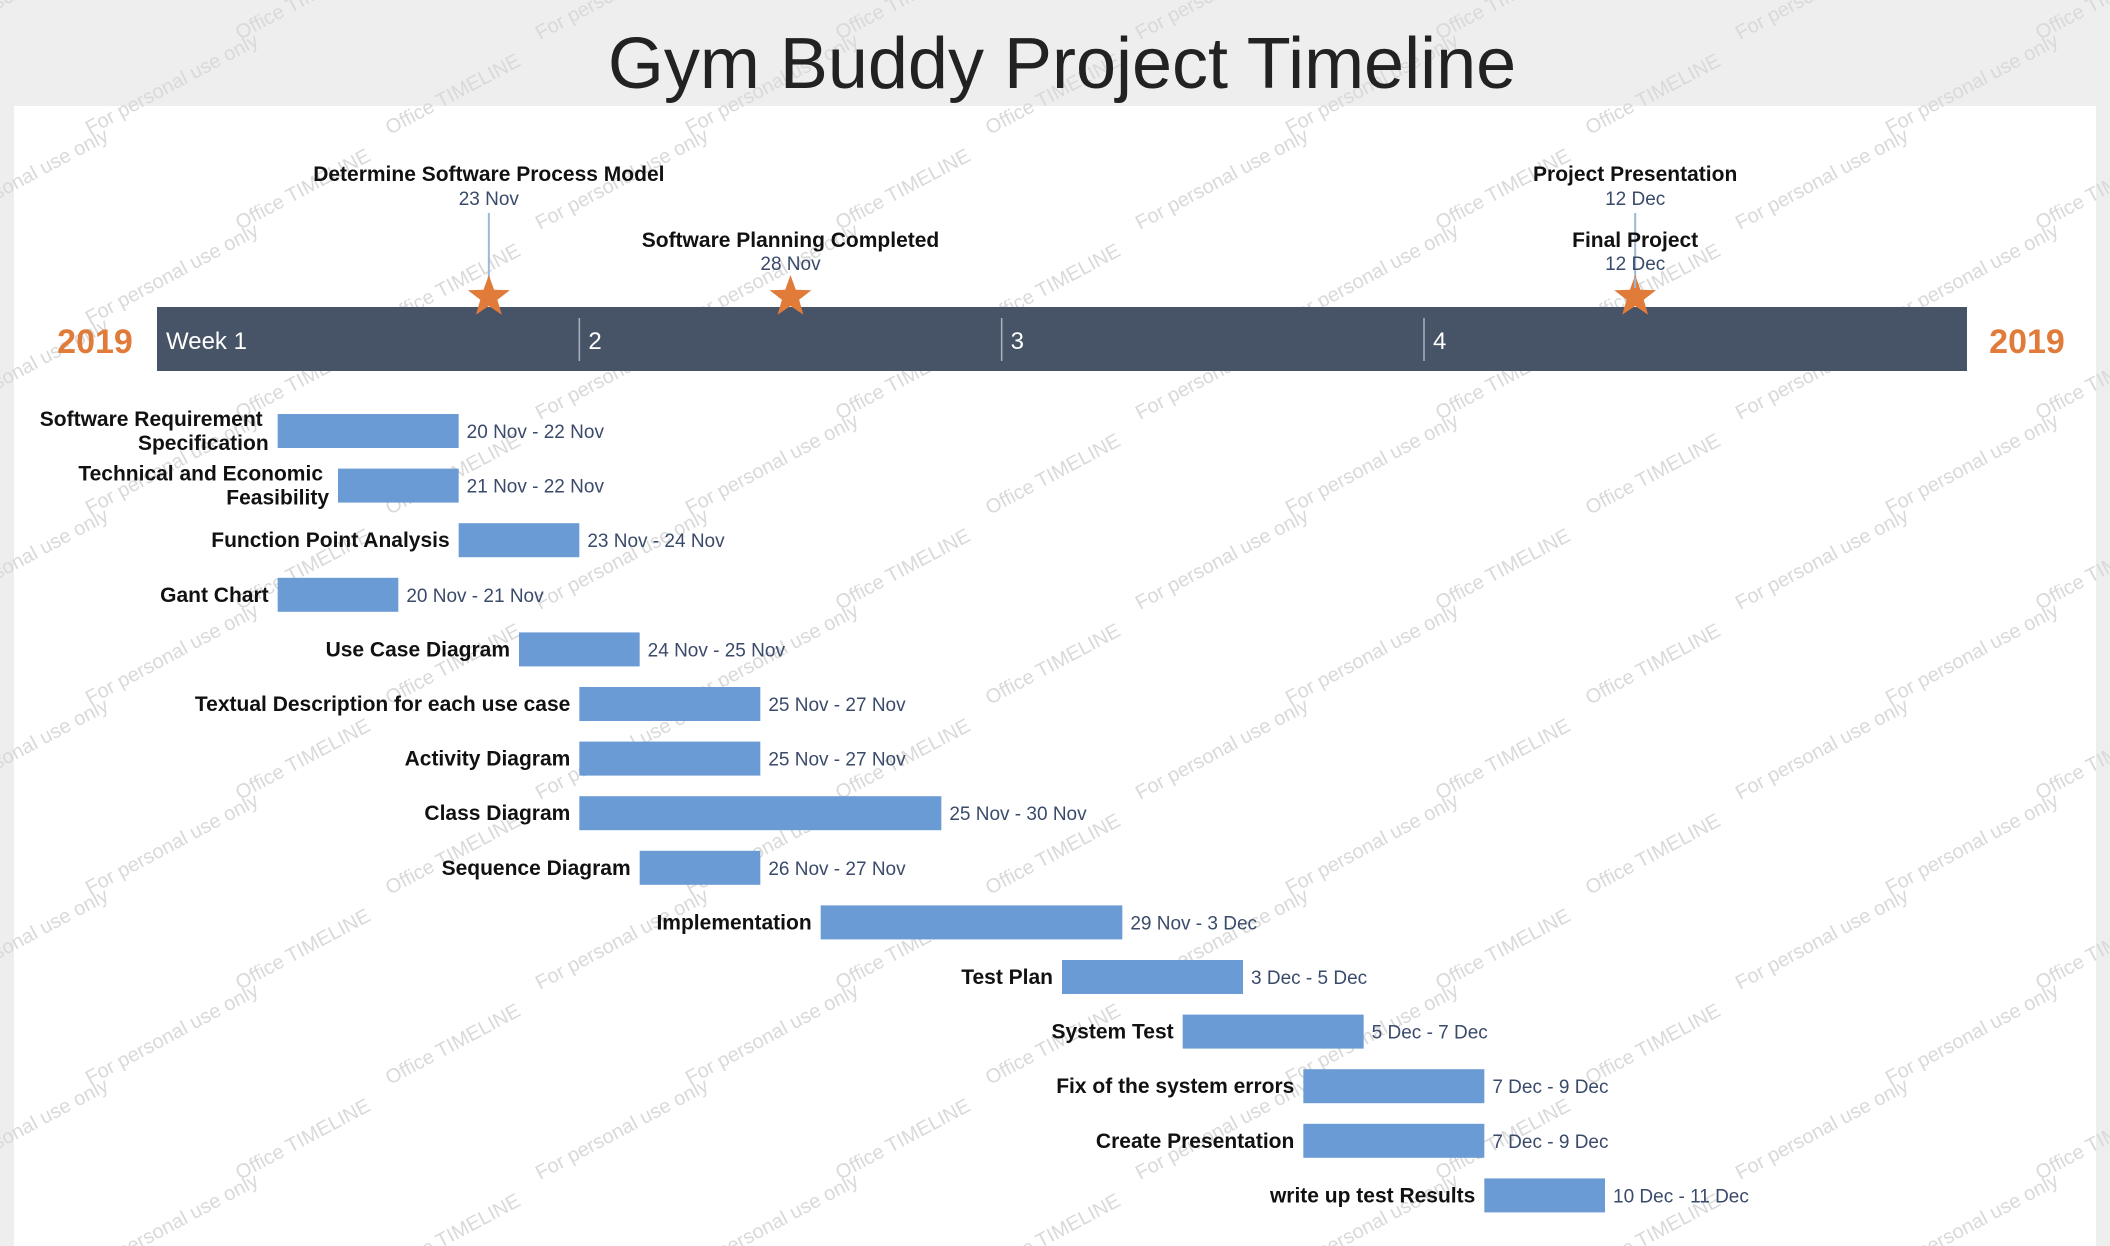  What do you see at coordinates (1018, 814) in the screenshot?
I see `task-date-label: 25 Nov - 30 Nov` at bounding box center [1018, 814].